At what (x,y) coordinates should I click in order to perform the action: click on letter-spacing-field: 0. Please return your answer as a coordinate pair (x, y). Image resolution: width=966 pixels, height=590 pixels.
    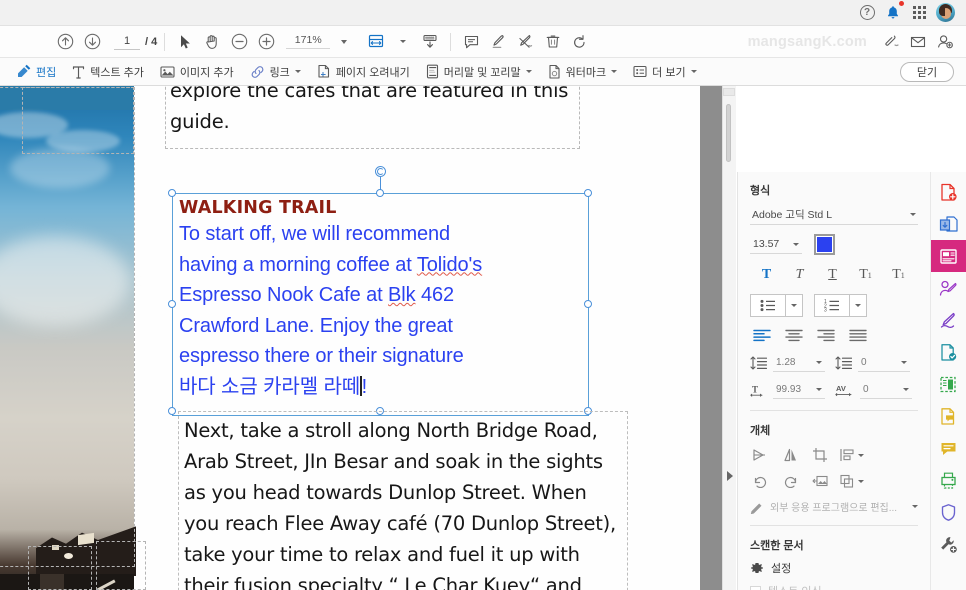
    Looking at the image, I should click on (886, 390).